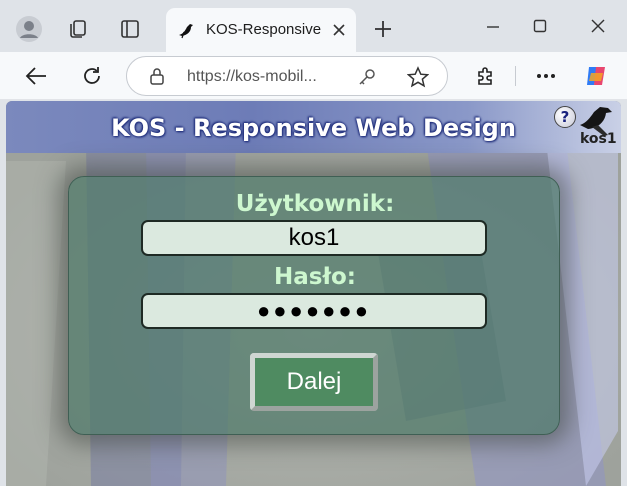 Image resolution: width=627 pixels, height=486 pixels. I want to click on more-icon, so click(546, 76).